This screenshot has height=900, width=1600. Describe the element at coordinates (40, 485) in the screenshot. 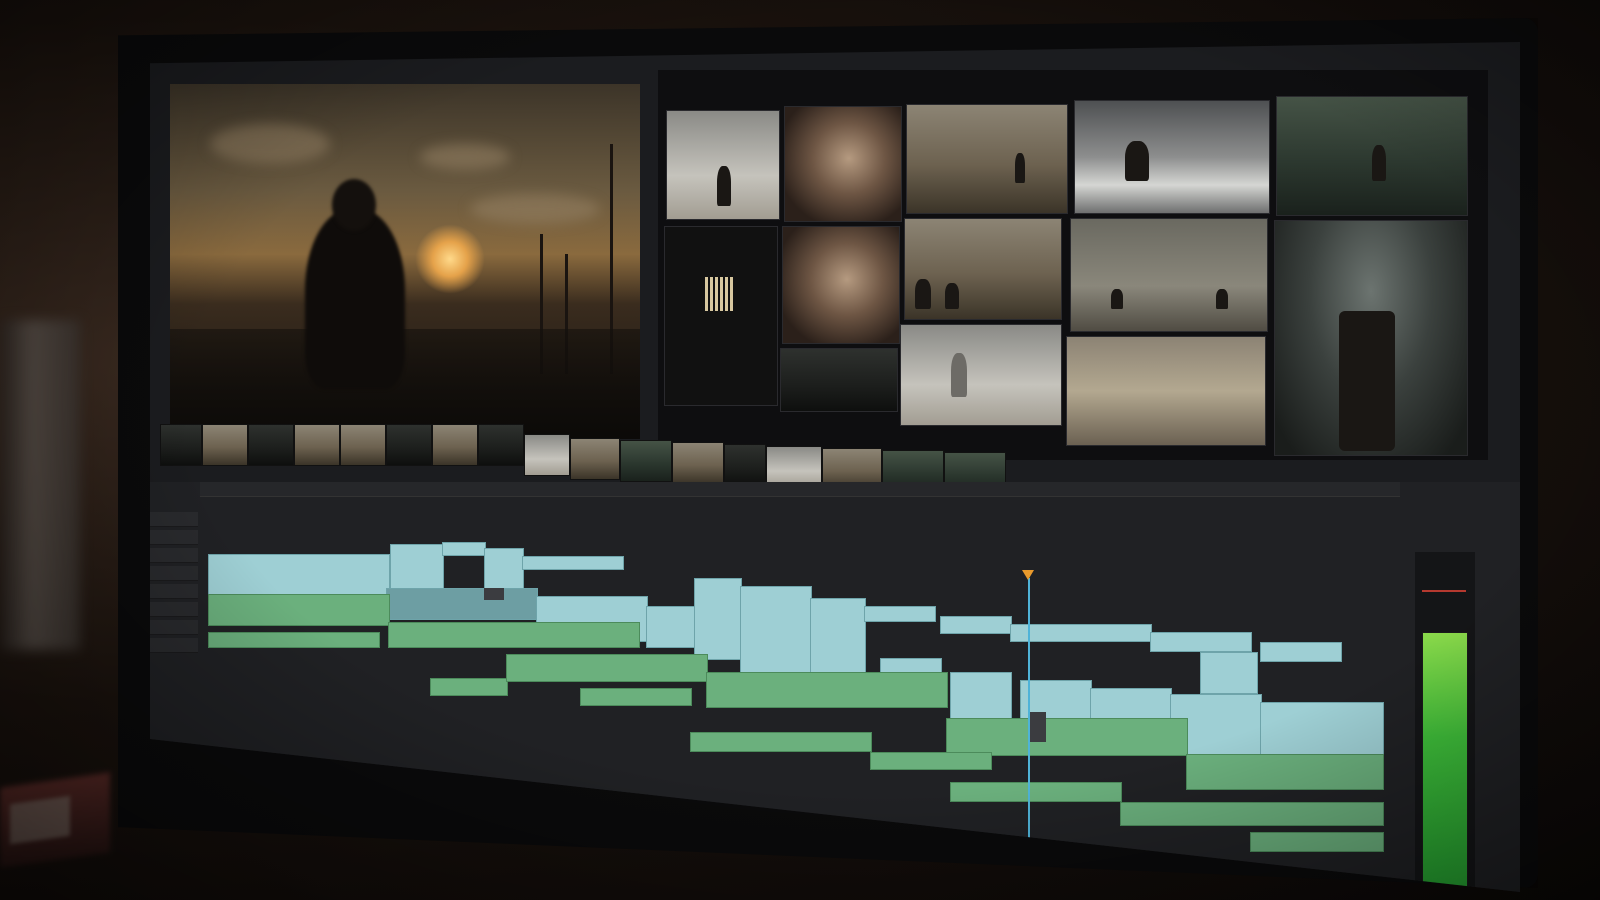

I see `background-lamp` at that location.